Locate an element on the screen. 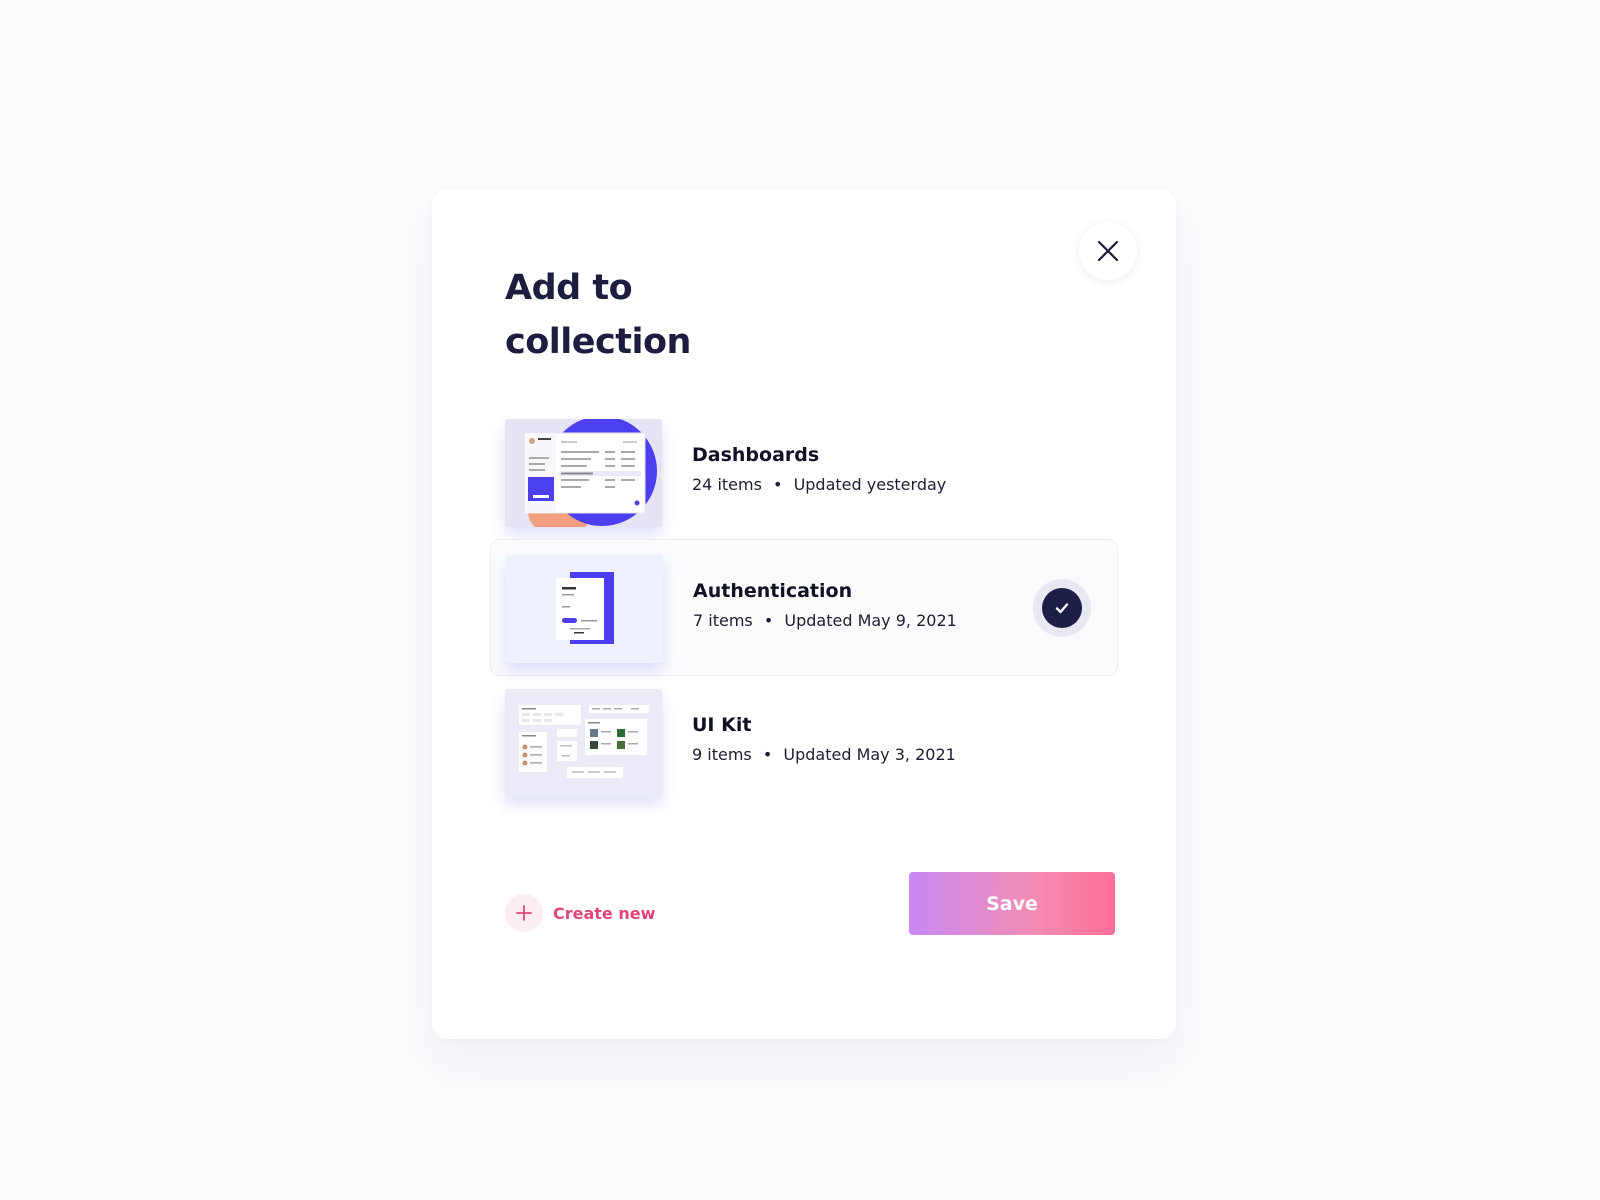 Image resolution: width=1600 pixels, height=1200 pixels. selected-indicator-inner is located at coordinates (1062, 608).